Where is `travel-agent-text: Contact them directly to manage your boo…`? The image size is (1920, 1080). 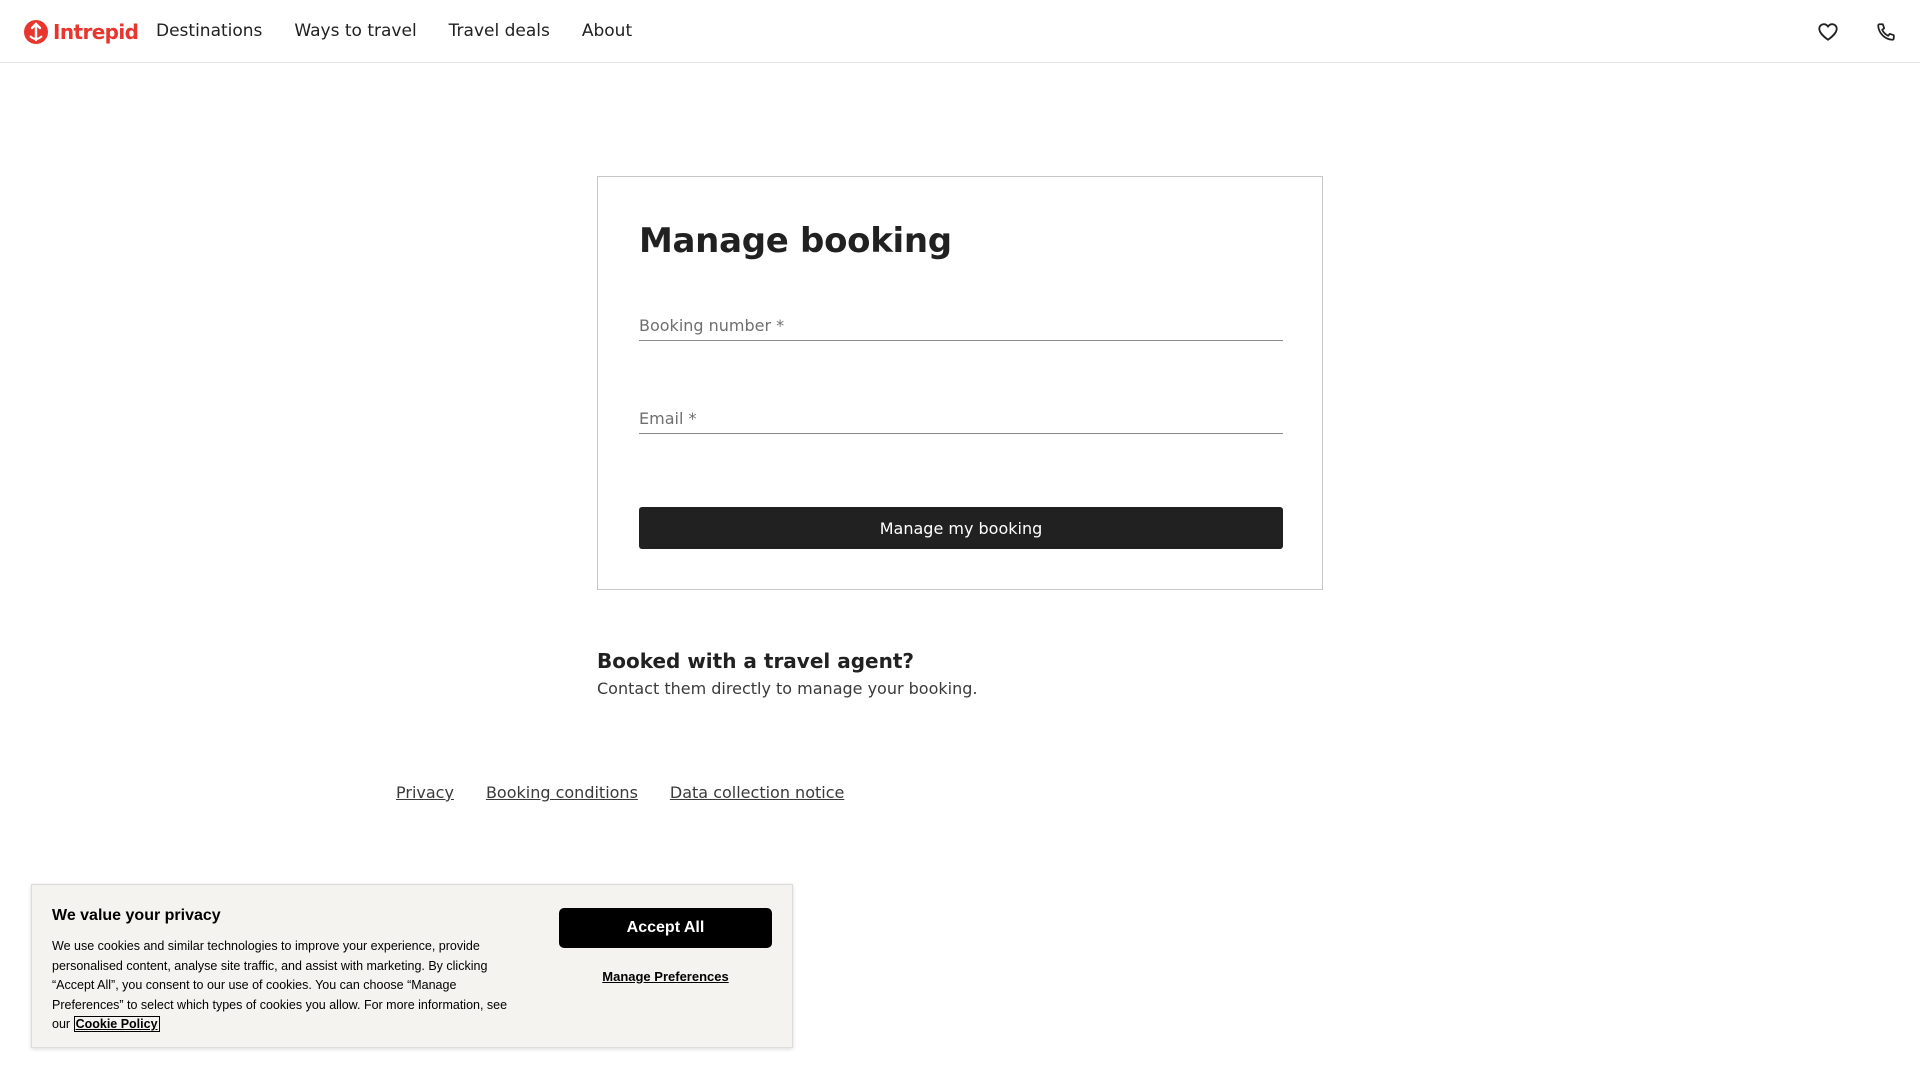 travel-agent-text: Contact them directly to manage your boo… is located at coordinates (787, 688).